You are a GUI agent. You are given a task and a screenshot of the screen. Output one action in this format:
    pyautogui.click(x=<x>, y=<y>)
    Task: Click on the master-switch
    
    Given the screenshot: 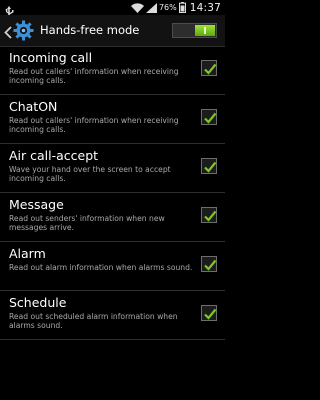 What is the action you would take?
    pyautogui.click(x=194, y=30)
    